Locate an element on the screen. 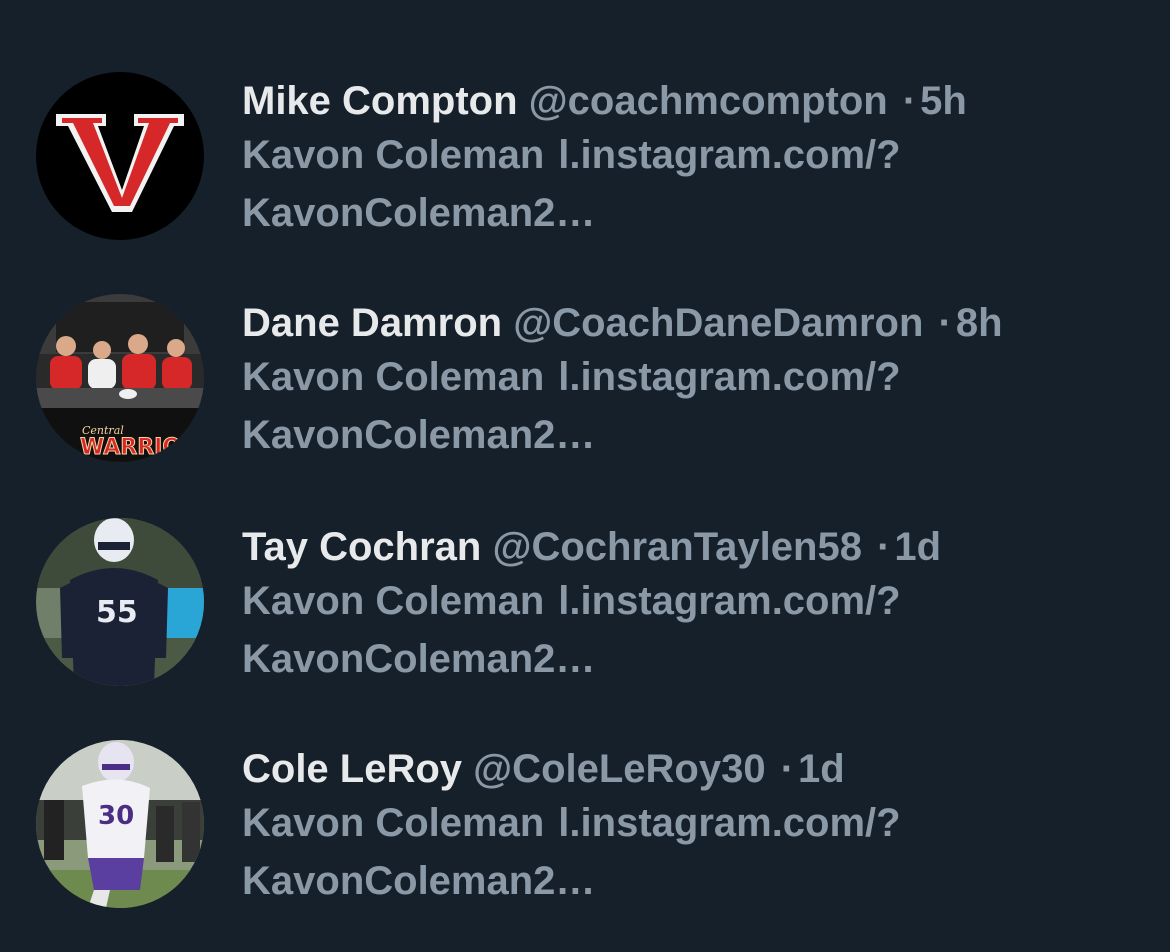 This screenshot has height=952, width=1170. football-player-55-icon: 55 is located at coordinates (120, 602).